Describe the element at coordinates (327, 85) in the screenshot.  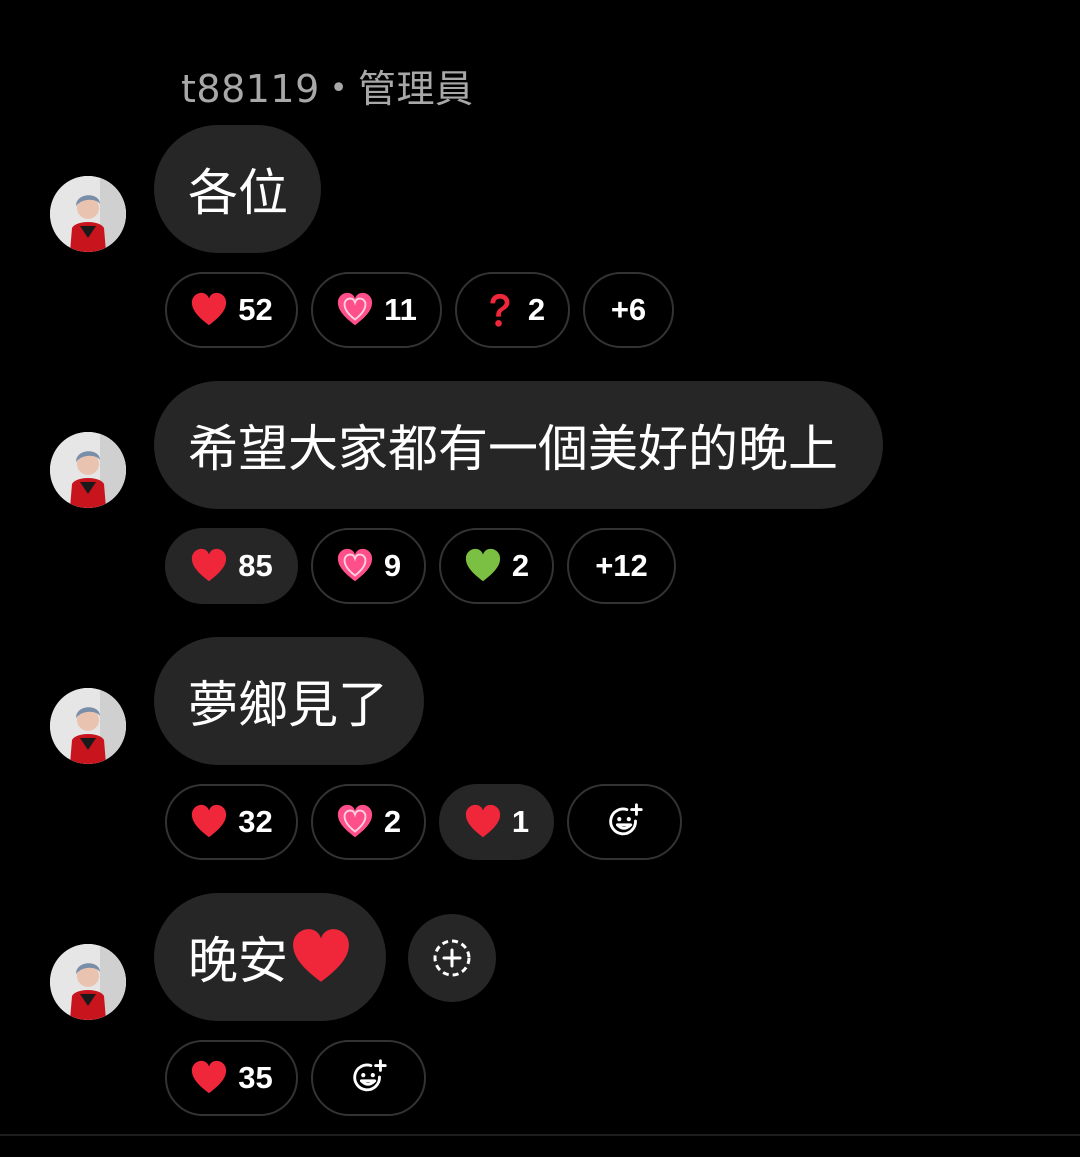
I see `sender-header: t88119 • 管理員` at that location.